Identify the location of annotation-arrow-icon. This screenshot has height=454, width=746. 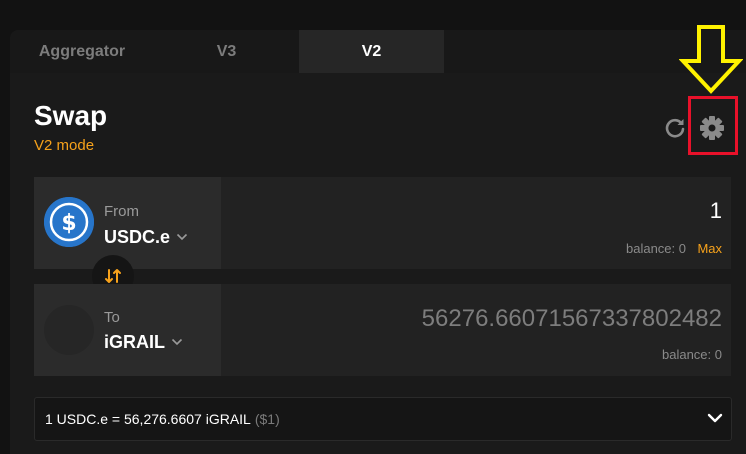
(711, 59).